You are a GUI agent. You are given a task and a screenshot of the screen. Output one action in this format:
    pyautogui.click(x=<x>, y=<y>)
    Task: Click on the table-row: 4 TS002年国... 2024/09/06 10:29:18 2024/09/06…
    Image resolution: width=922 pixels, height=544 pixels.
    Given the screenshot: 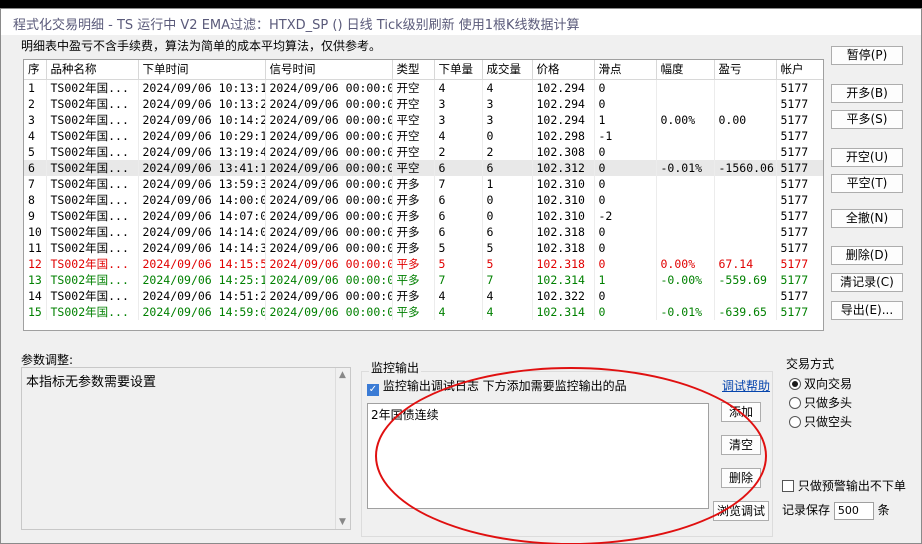 What is the action you would take?
    pyautogui.click(x=423, y=135)
    